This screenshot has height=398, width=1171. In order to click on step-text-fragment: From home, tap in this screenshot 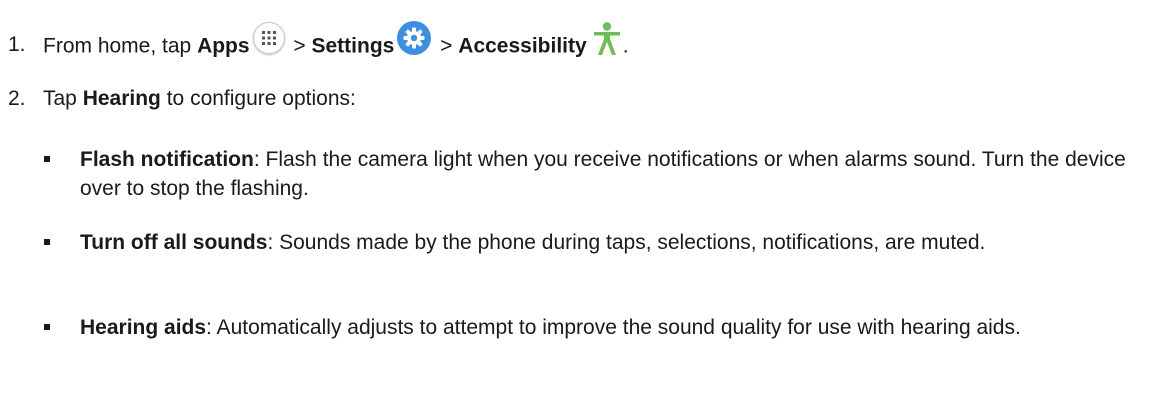, I will do `click(120, 46)`.